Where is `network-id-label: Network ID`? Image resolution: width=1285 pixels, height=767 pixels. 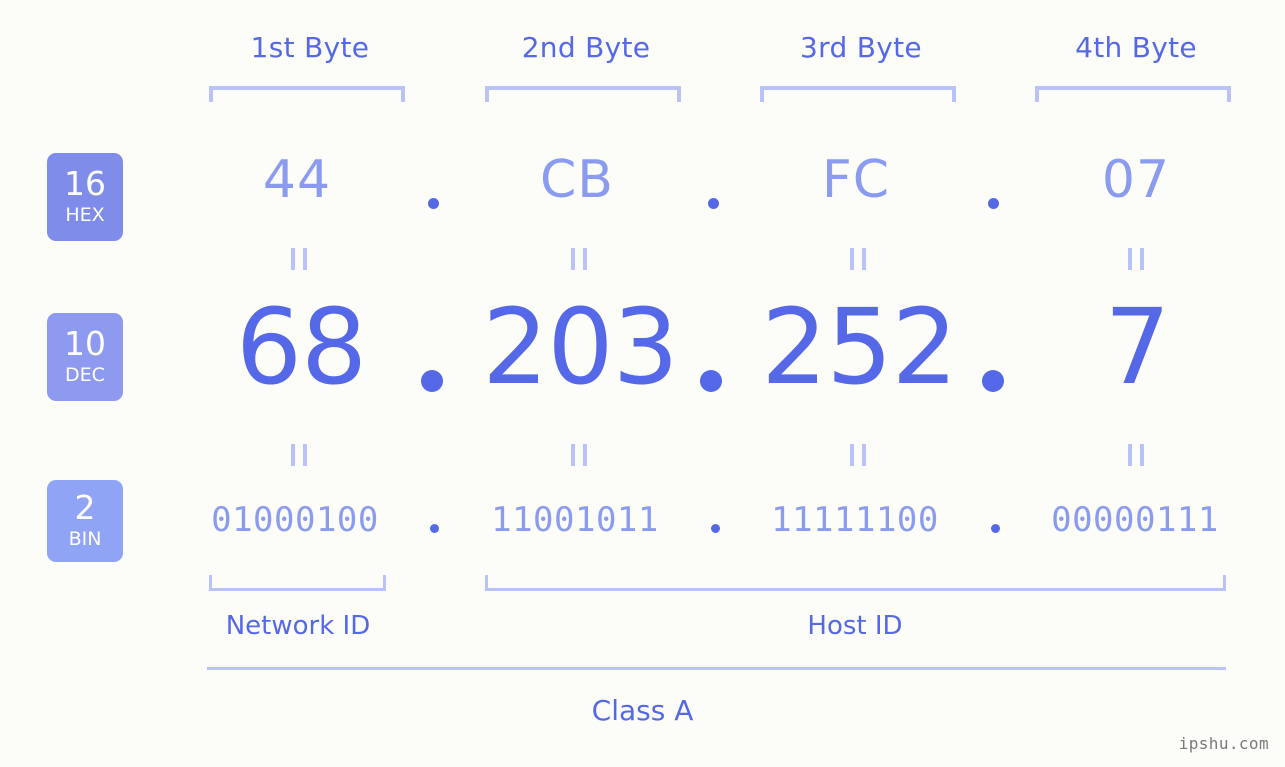 network-id-label: Network ID is located at coordinates (298, 626).